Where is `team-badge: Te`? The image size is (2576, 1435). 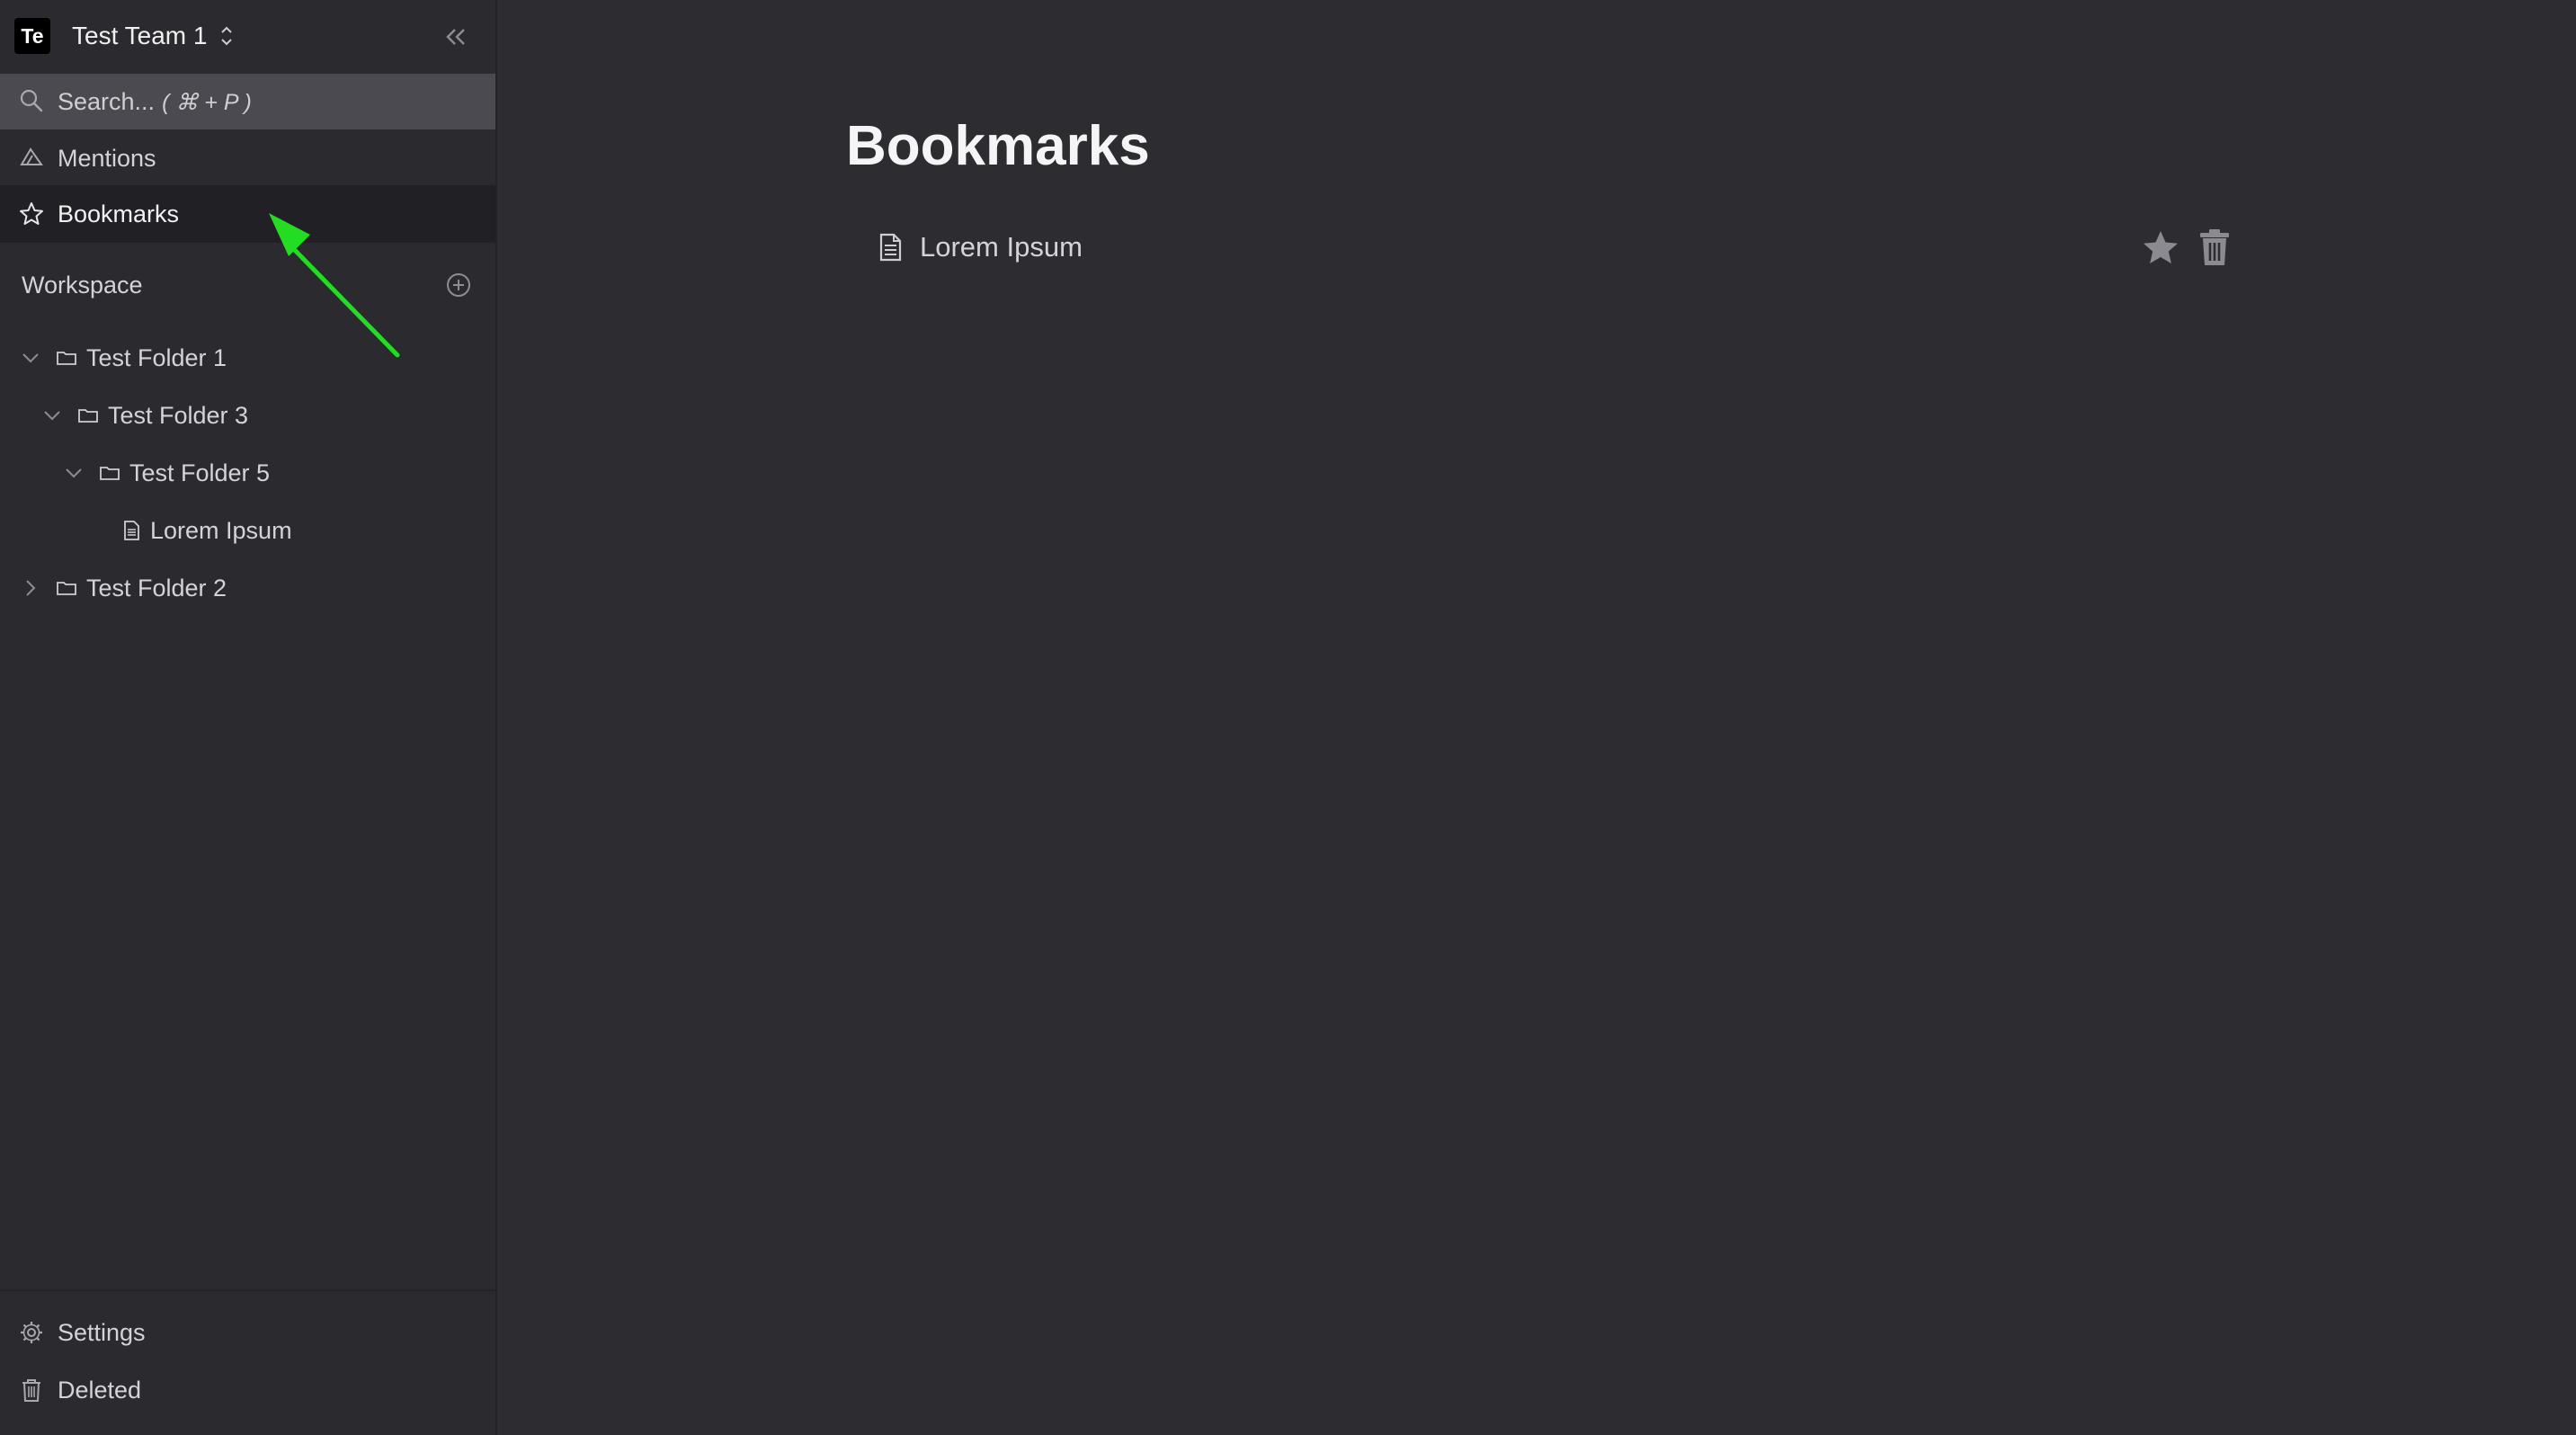
team-badge: Te is located at coordinates (32, 36).